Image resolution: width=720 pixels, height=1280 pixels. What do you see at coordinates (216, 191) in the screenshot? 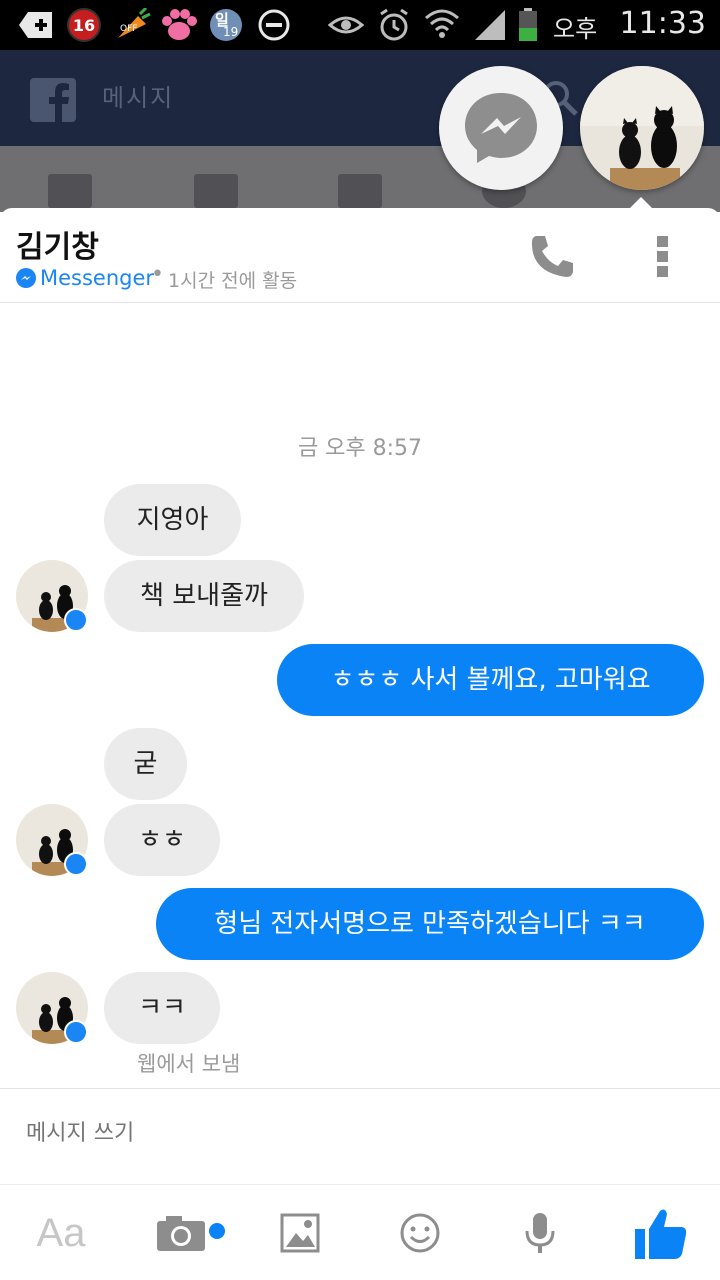
I see `friends-tab-icon` at bounding box center [216, 191].